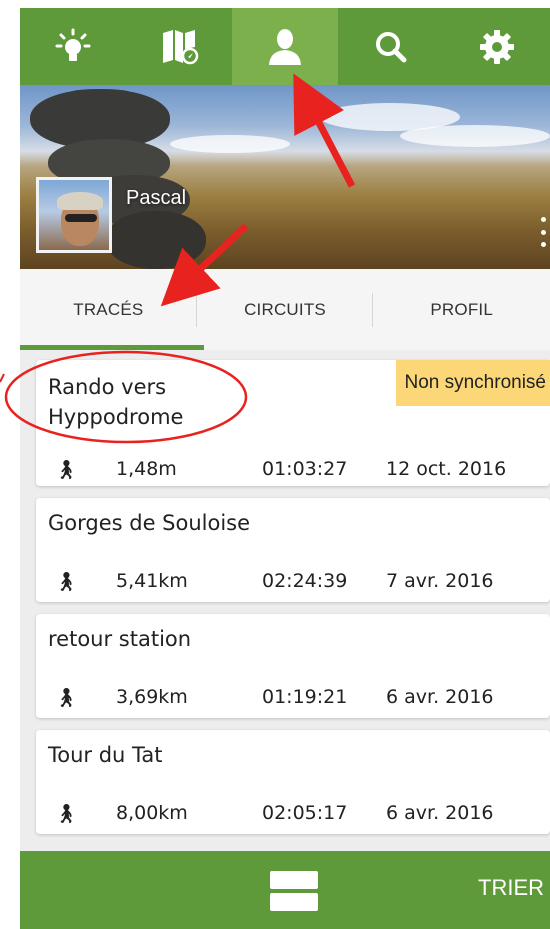  I want to click on profile-icon, so click(285, 46).